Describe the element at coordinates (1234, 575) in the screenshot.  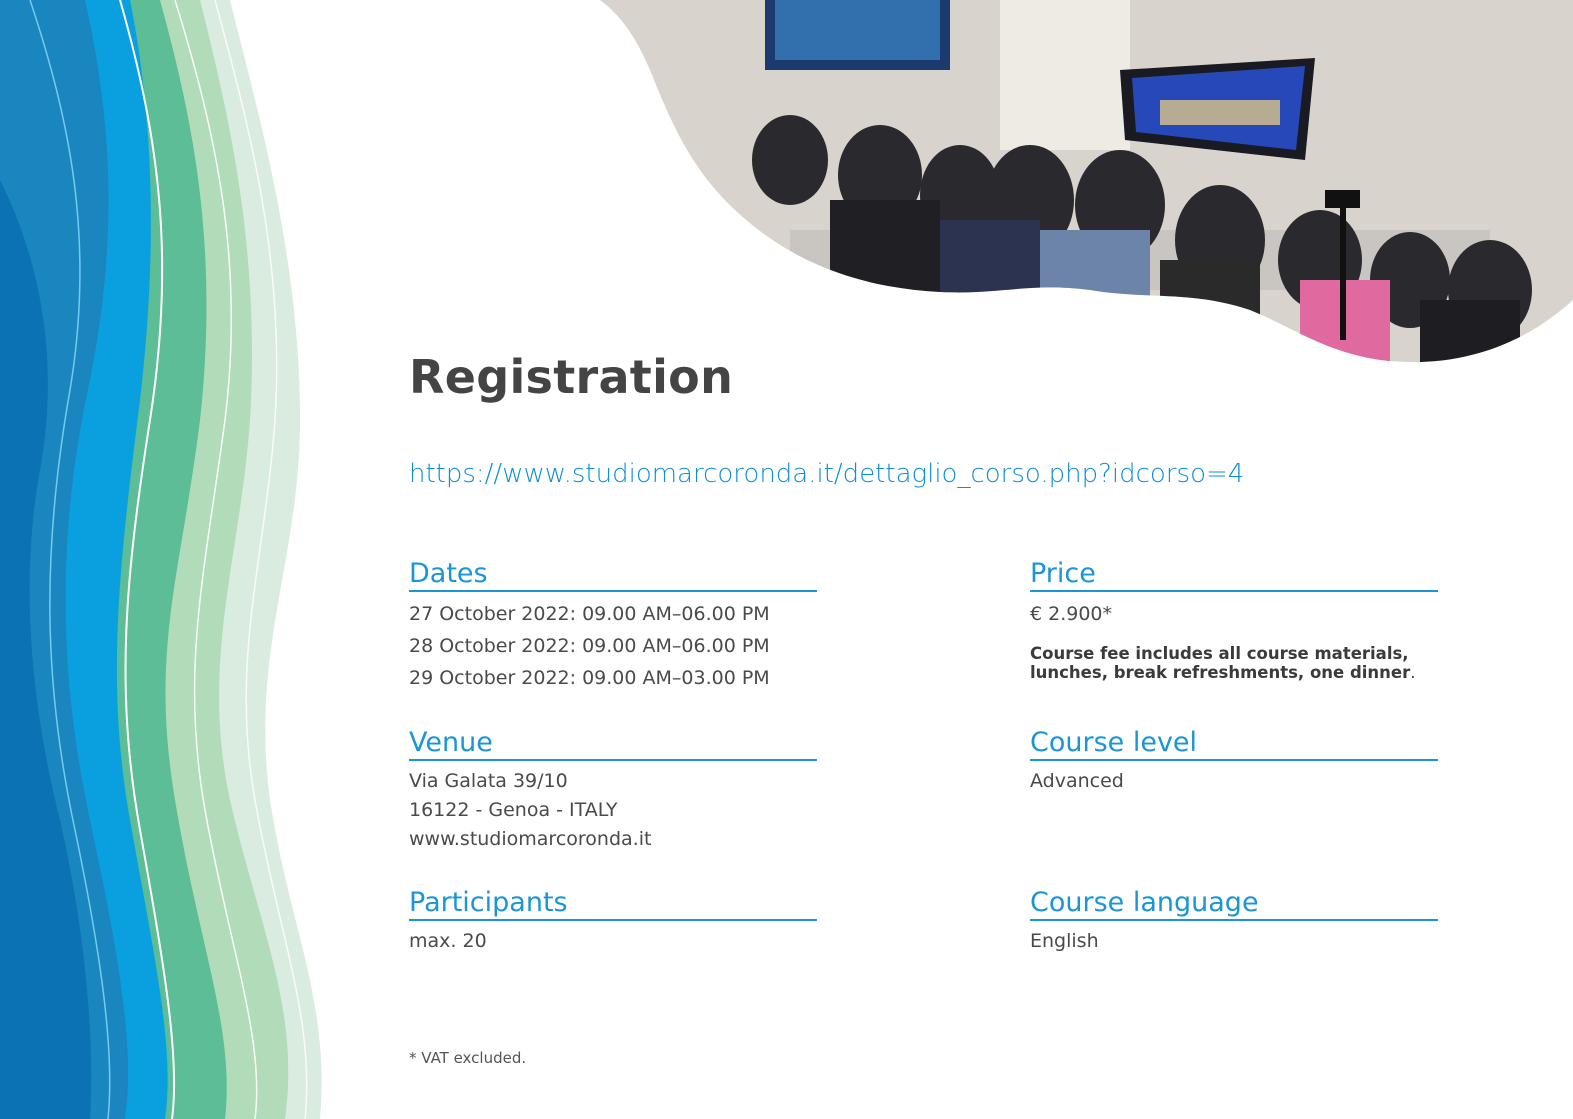
I see `price-heading: Price` at that location.